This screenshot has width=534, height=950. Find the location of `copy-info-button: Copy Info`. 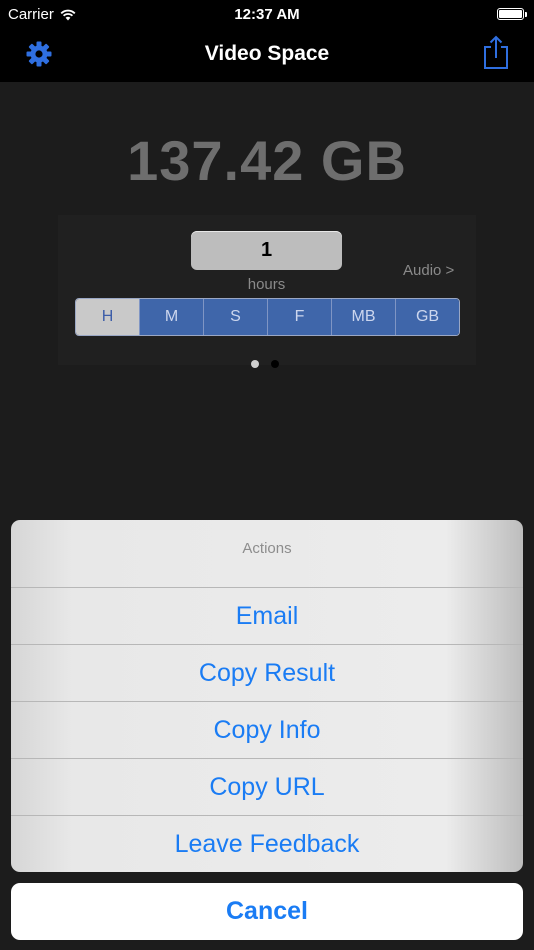

copy-info-button: Copy Info is located at coordinates (267, 730).